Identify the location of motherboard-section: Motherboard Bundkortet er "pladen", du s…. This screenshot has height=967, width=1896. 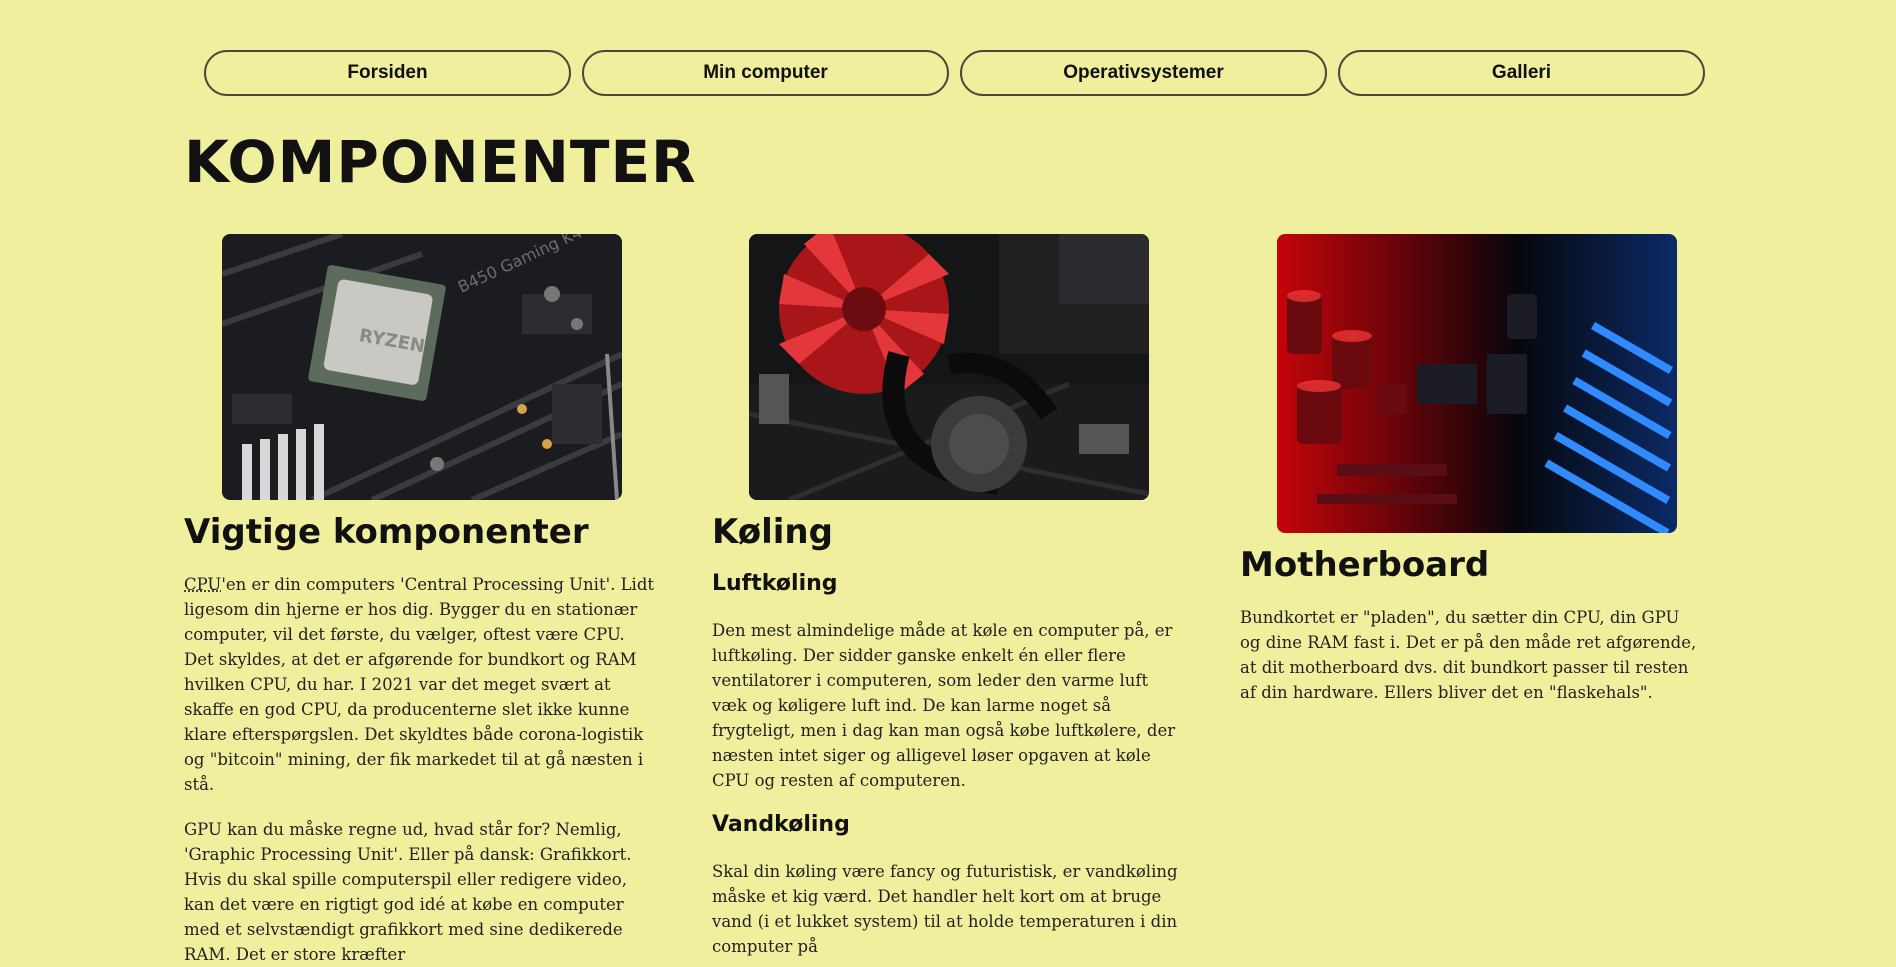
(1475, 469).